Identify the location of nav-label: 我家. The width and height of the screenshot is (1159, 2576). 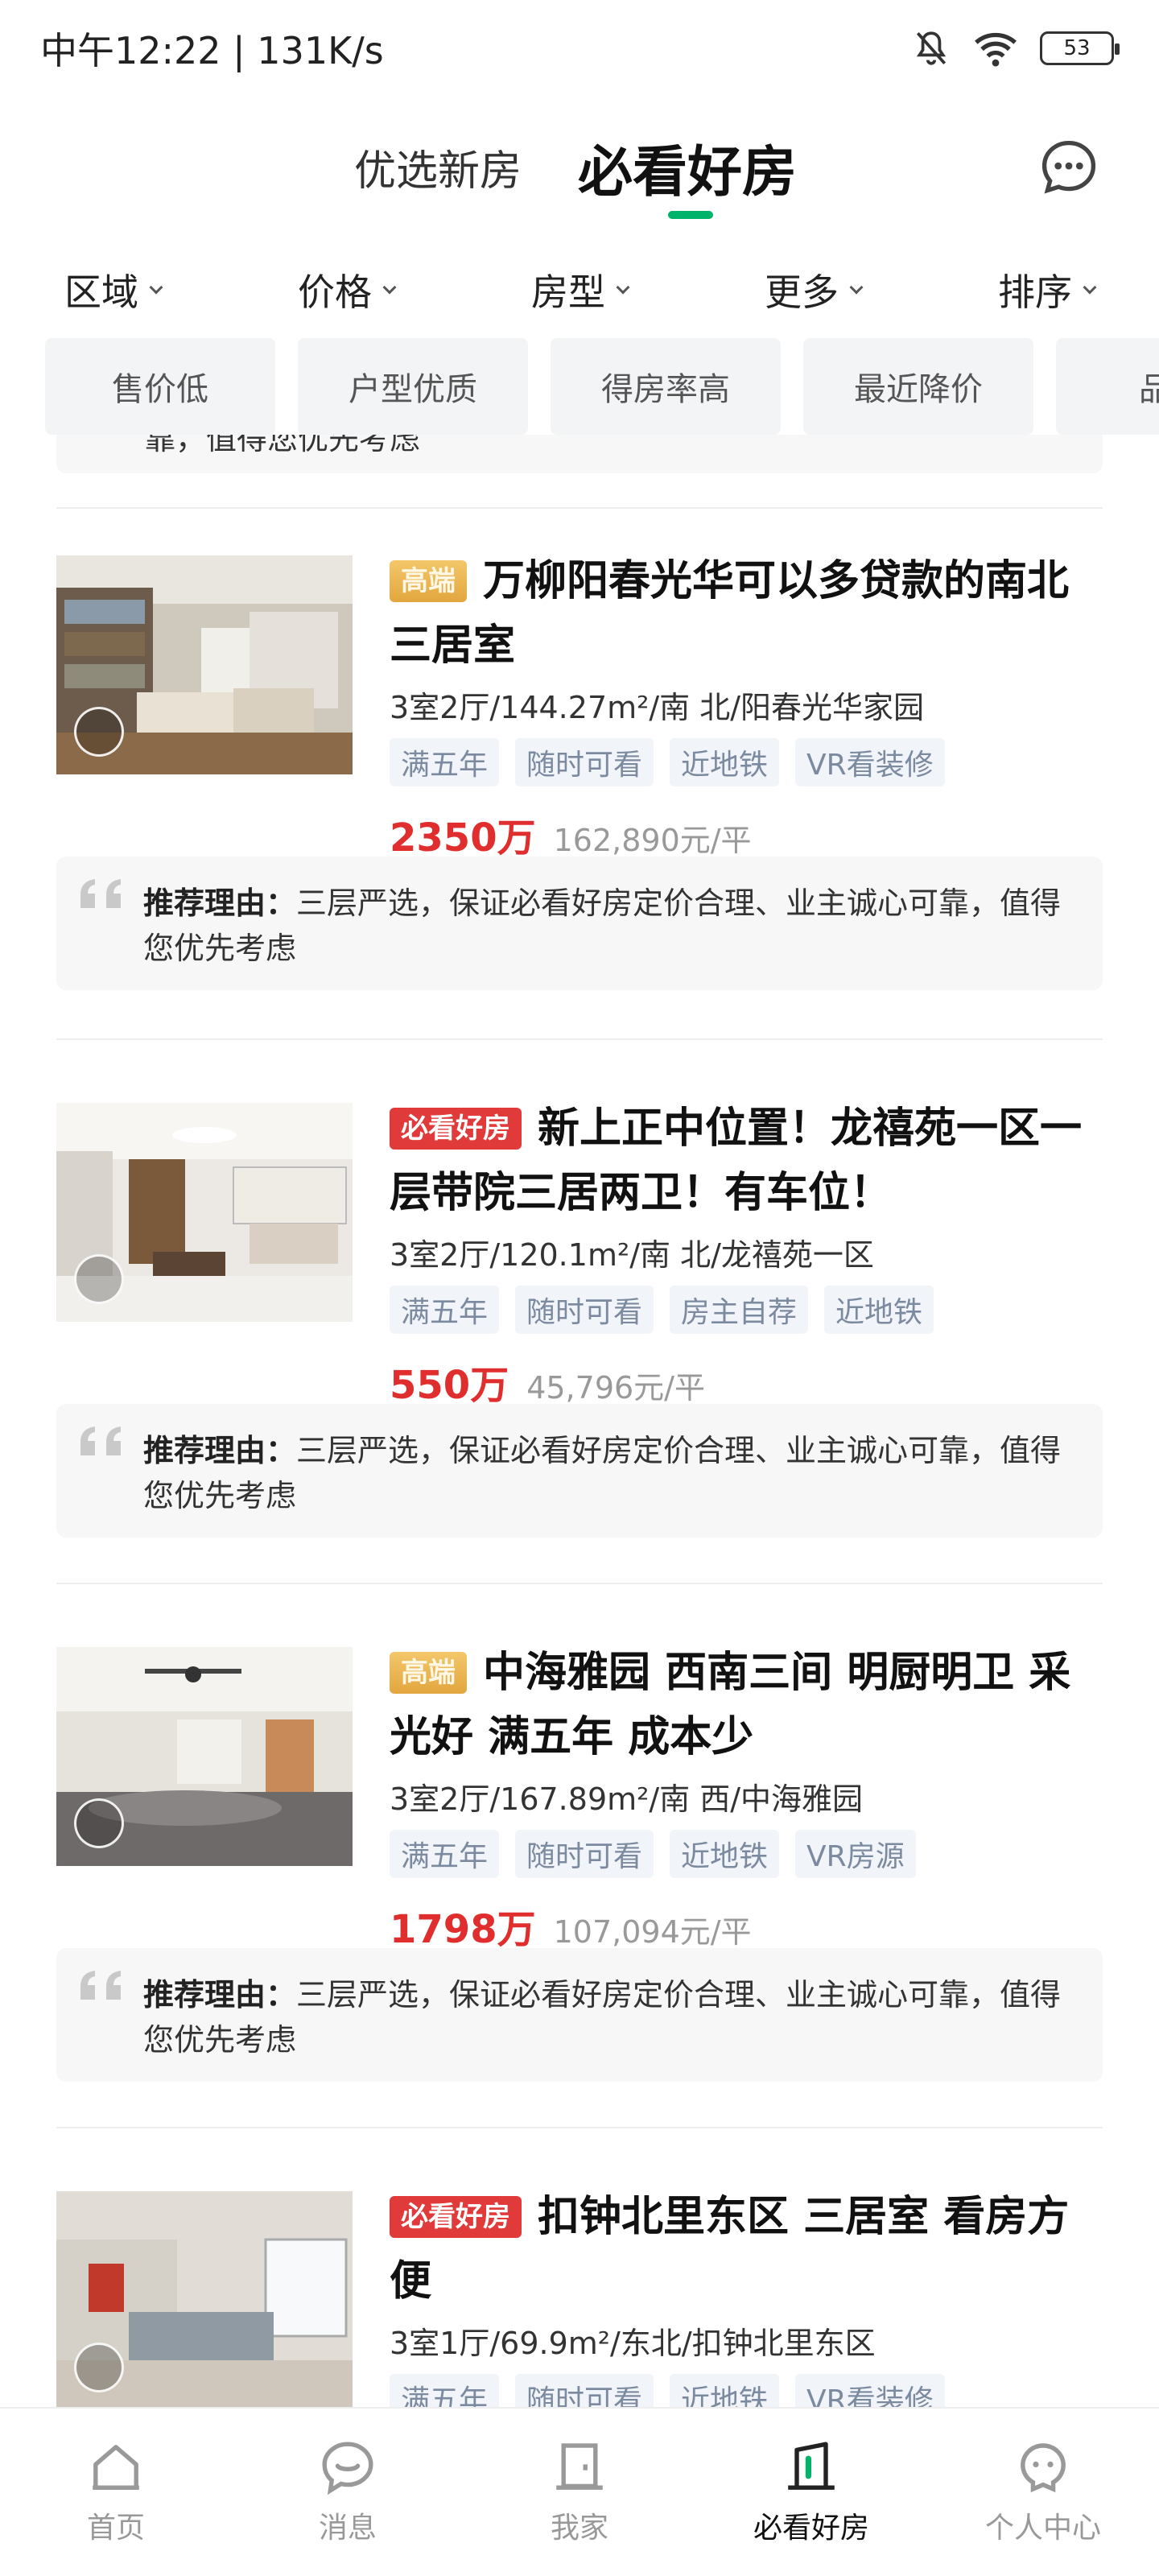
(579, 2528).